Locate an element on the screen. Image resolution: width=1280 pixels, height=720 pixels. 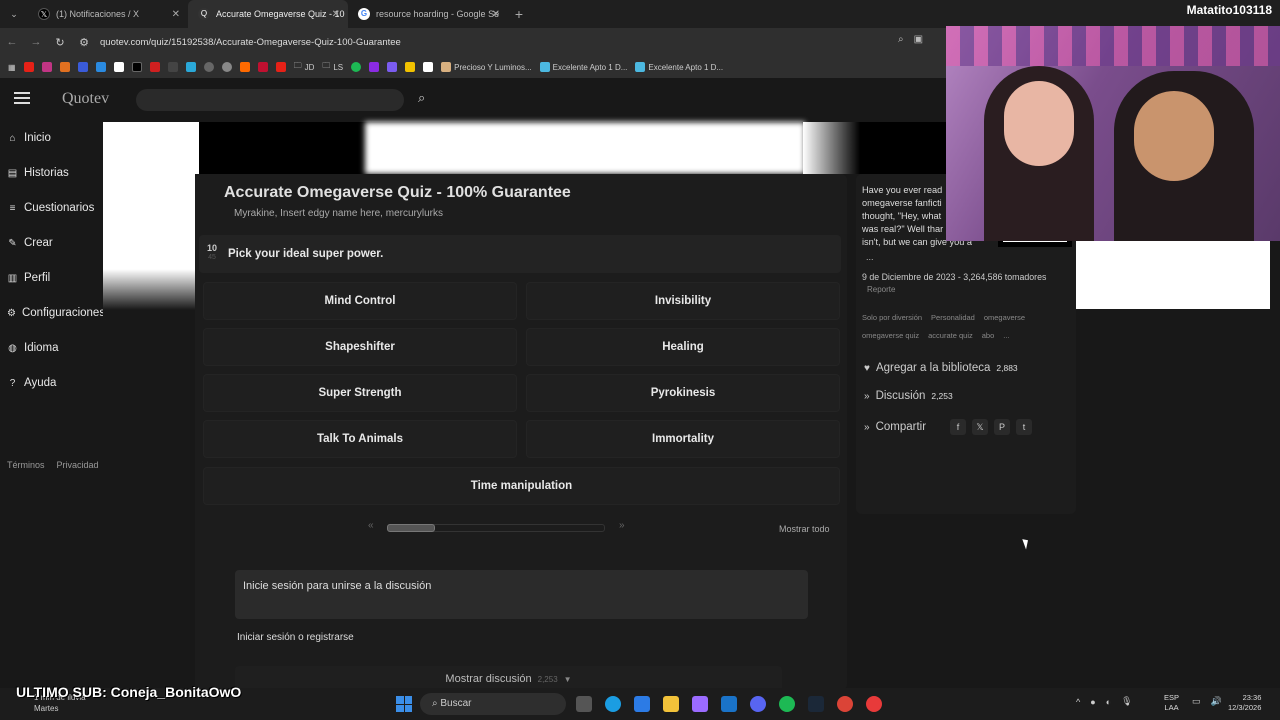
login-register-button: Iniciar sesión o registrarse is located at coordinates (295, 637).